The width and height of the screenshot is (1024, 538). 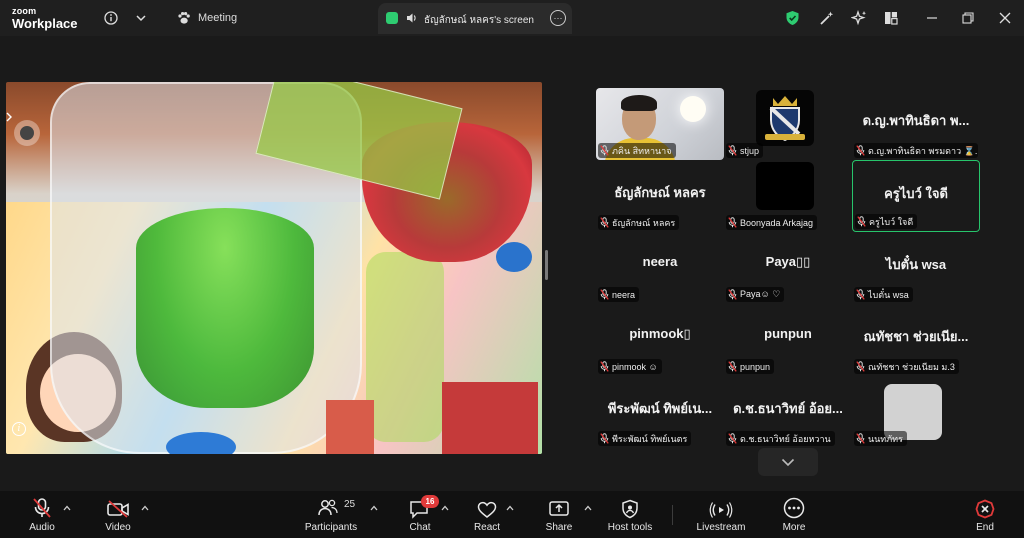 I want to click on end-meeting-button: End, so click(x=985, y=514).